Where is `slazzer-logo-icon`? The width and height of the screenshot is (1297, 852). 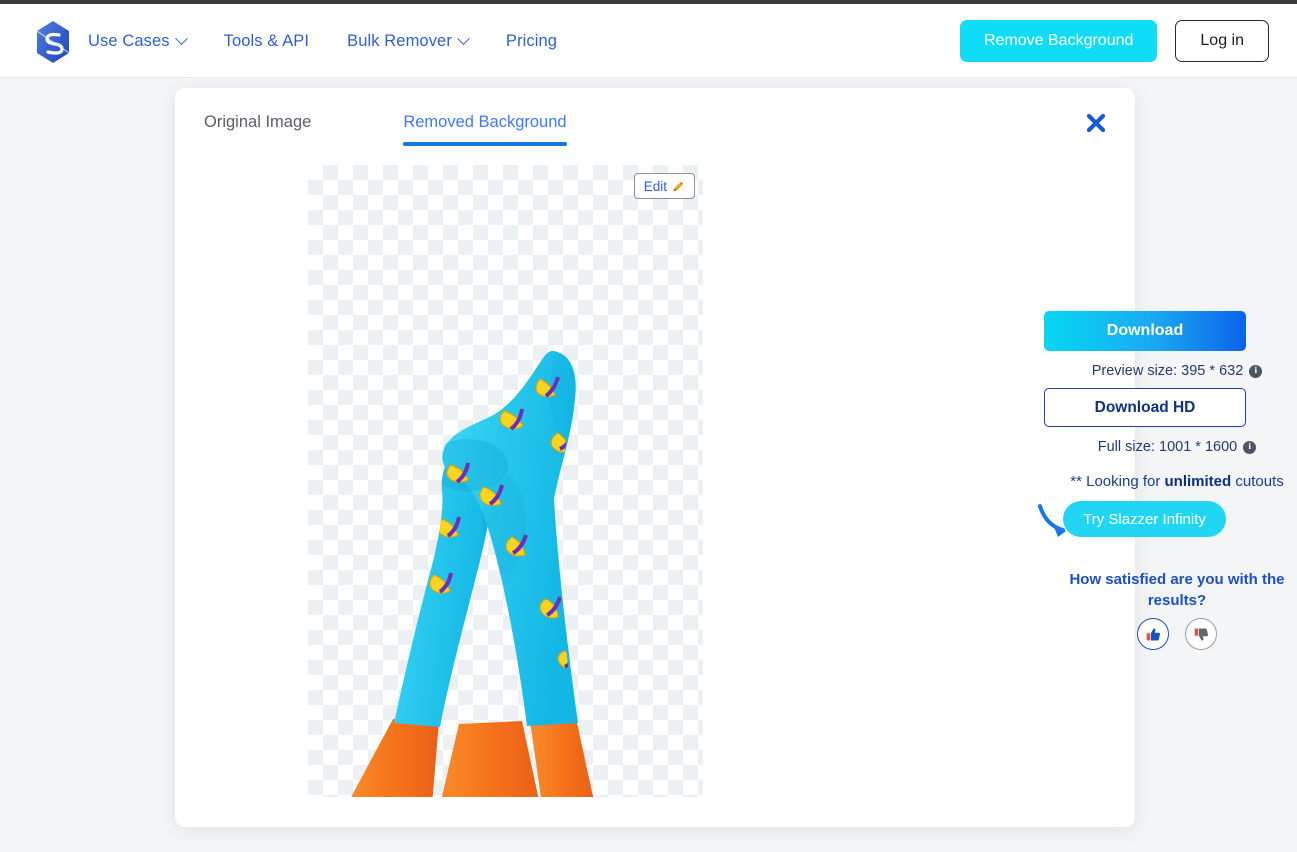 slazzer-logo-icon is located at coordinates (53, 42).